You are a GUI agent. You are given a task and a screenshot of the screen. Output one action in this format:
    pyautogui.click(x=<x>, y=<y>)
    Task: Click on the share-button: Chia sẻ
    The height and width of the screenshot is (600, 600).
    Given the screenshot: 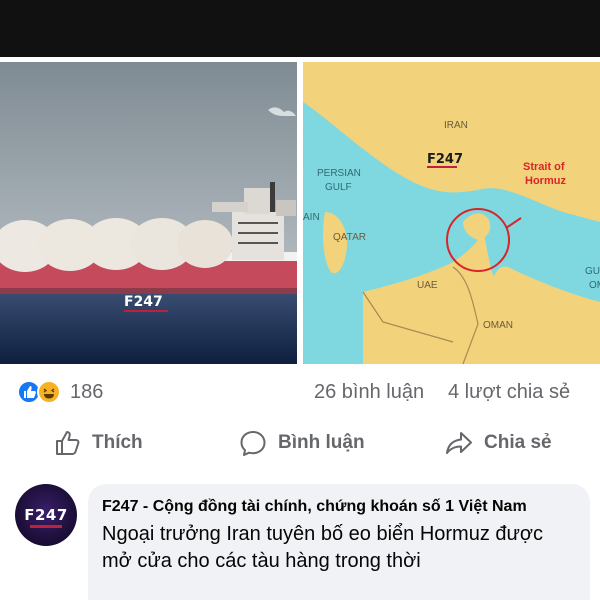 What is the action you would take?
    pyautogui.click(x=498, y=443)
    